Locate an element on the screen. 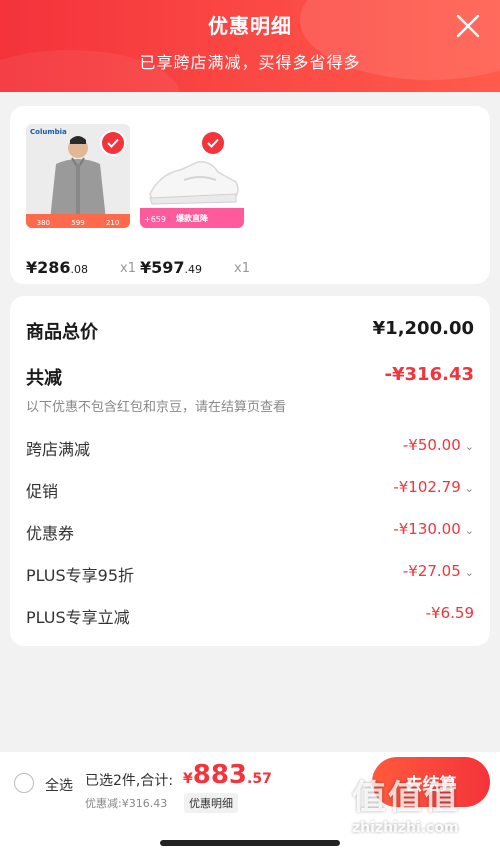  discount-value: -¥27.05 ⌄ is located at coordinates (438, 571).